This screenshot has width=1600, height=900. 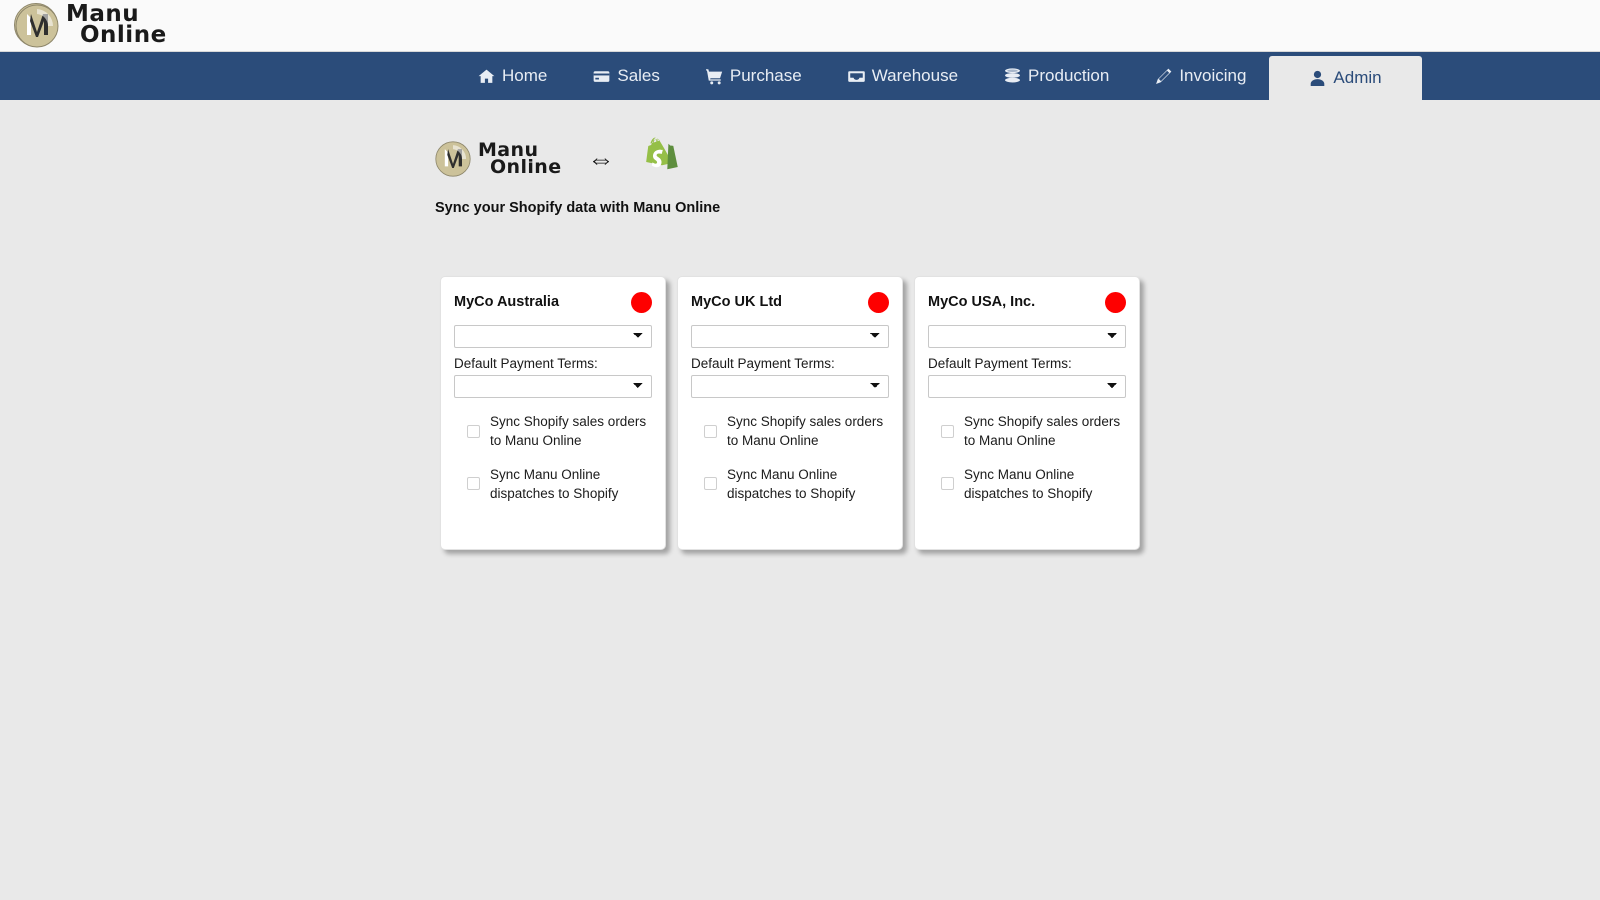 I want to click on nav-item-purchase: Purchase, so click(x=754, y=76).